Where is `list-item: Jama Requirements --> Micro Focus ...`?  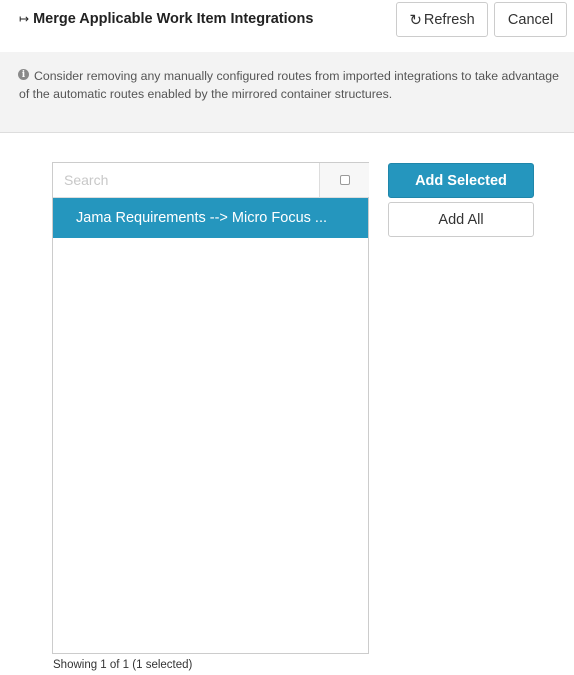 list-item: Jama Requirements --> Micro Focus ... is located at coordinates (210, 218).